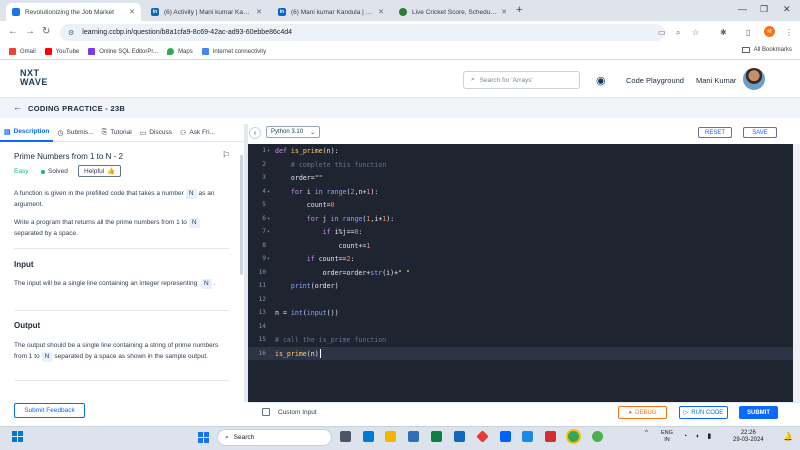 This screenshot has height=450, width=800. Describe the element at coordinates (788, 436) in the screenshot. I see `notification-icon: 🔔` at that location.